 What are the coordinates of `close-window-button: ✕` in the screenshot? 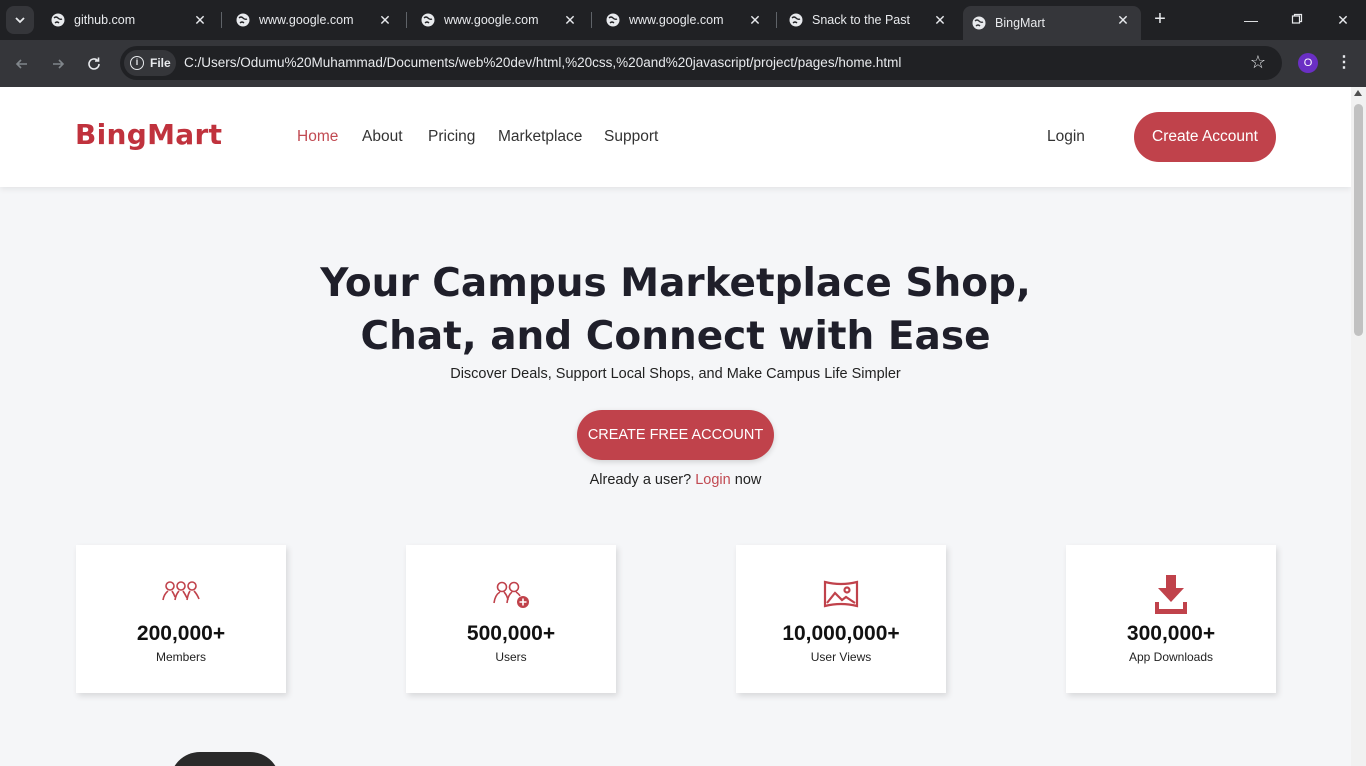 It's located at (1343, 20).